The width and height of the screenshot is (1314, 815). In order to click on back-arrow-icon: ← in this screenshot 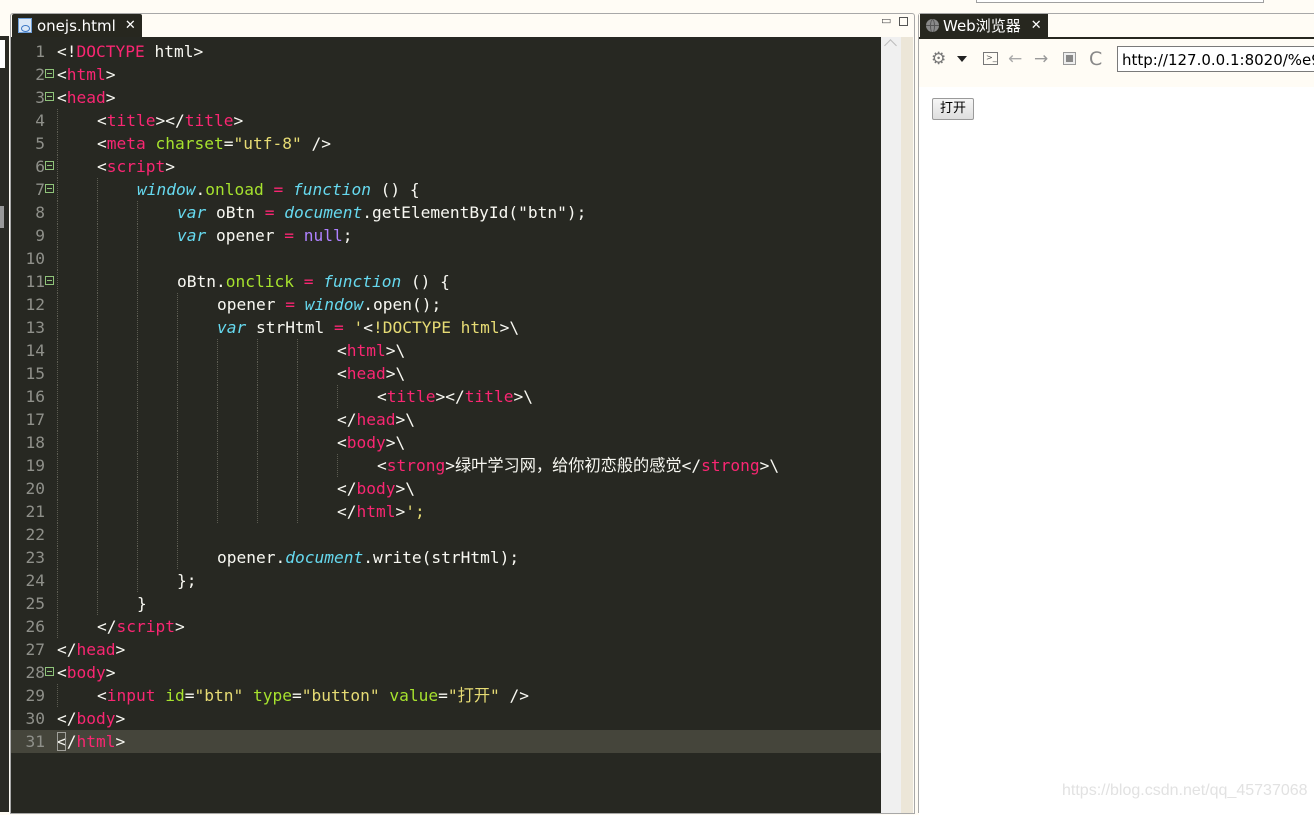, I will do `click(1015, 59)`.